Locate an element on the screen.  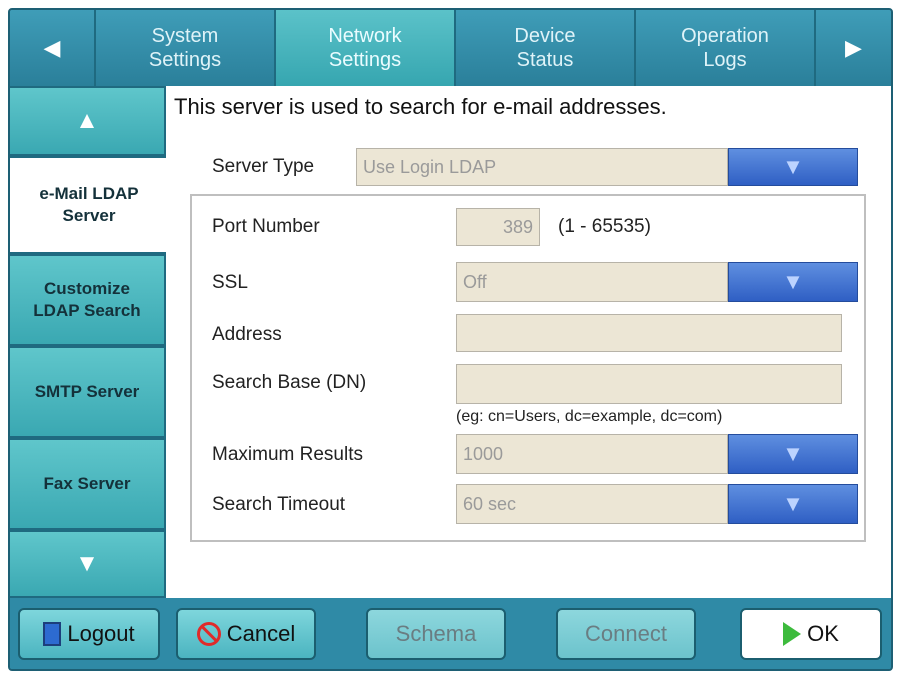
logout-button: Logout is located at coordinates (89, 634).